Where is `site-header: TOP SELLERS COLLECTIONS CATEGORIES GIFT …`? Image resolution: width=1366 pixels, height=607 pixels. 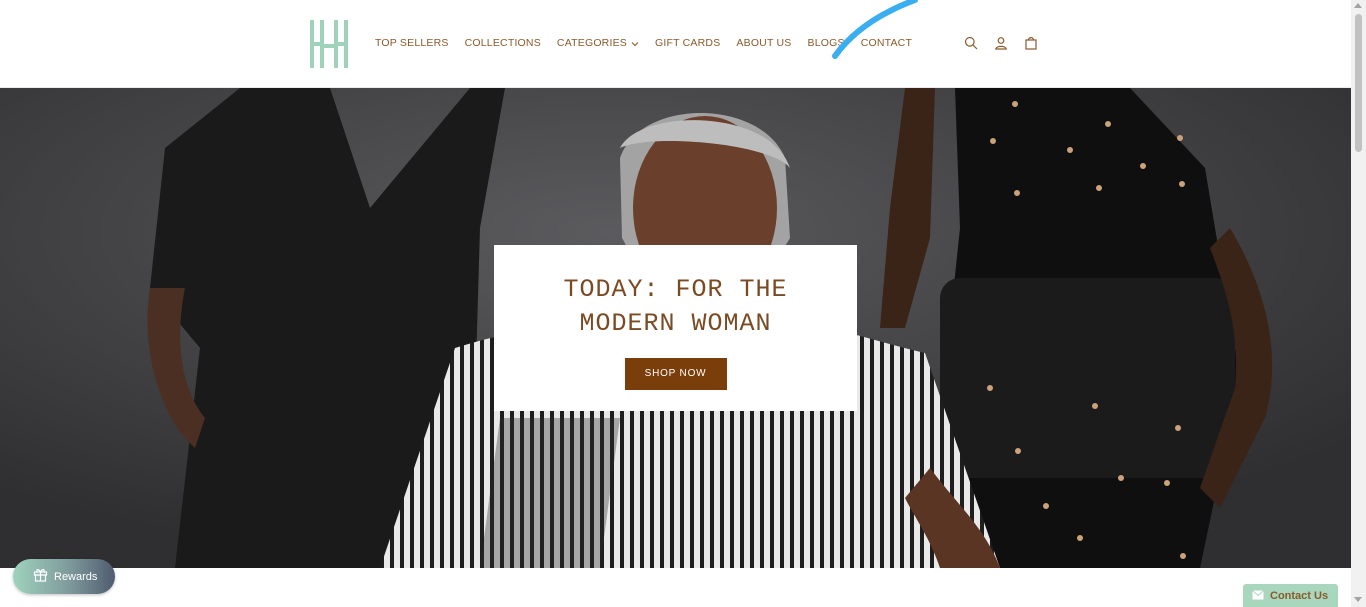 site-header: TOP SELLERS COLLECTIONS CATEGORIES GIFT … is located at coordinates (675, 44).